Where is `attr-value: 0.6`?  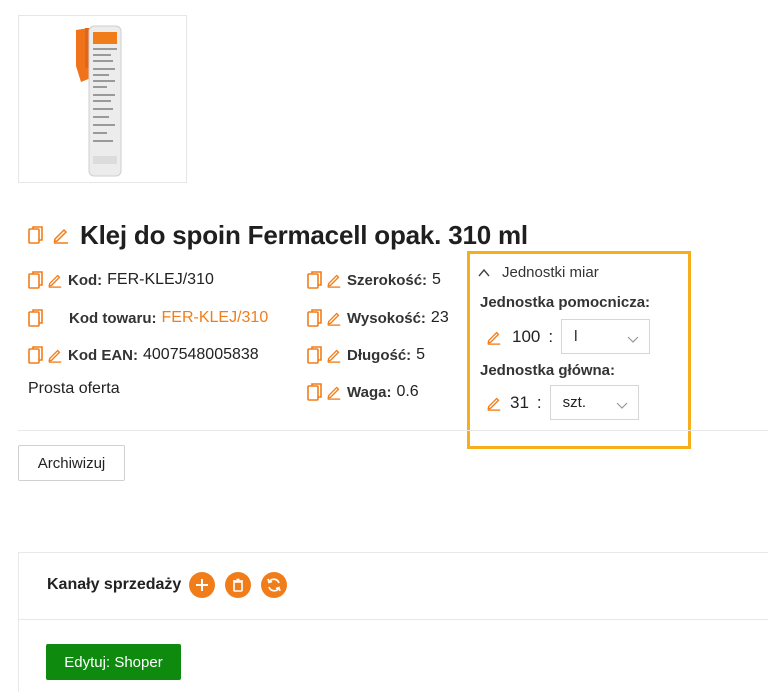 attr-value: 0.6 is located at coordinates (407, 391).